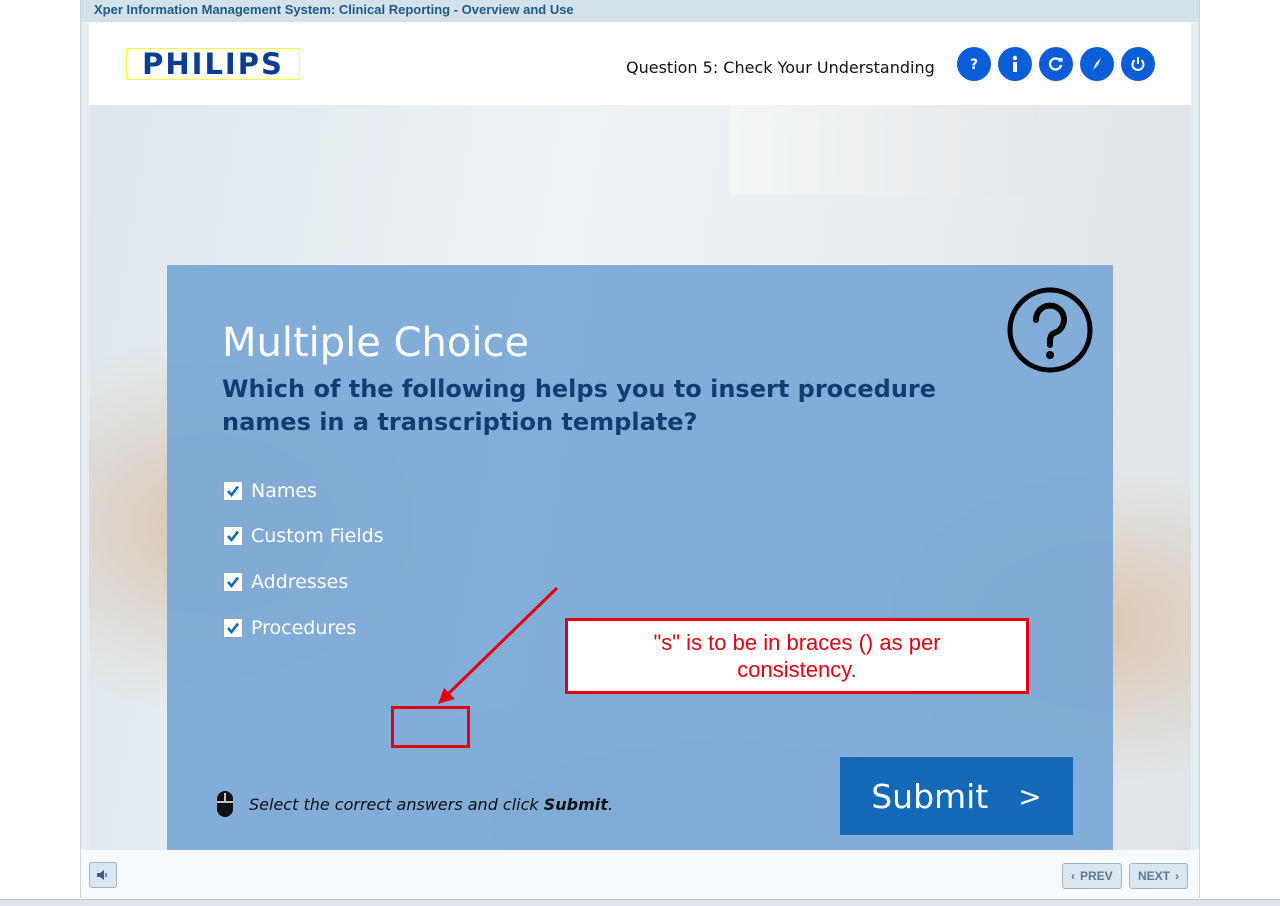 Image resolution: width=1280 pixels, height=906 pixels. I want to click on instruction-post: ., so click(610, 804).